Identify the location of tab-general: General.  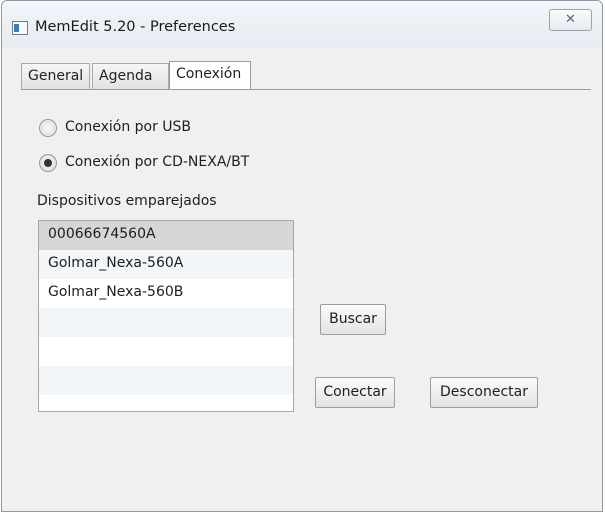
(55, 76).